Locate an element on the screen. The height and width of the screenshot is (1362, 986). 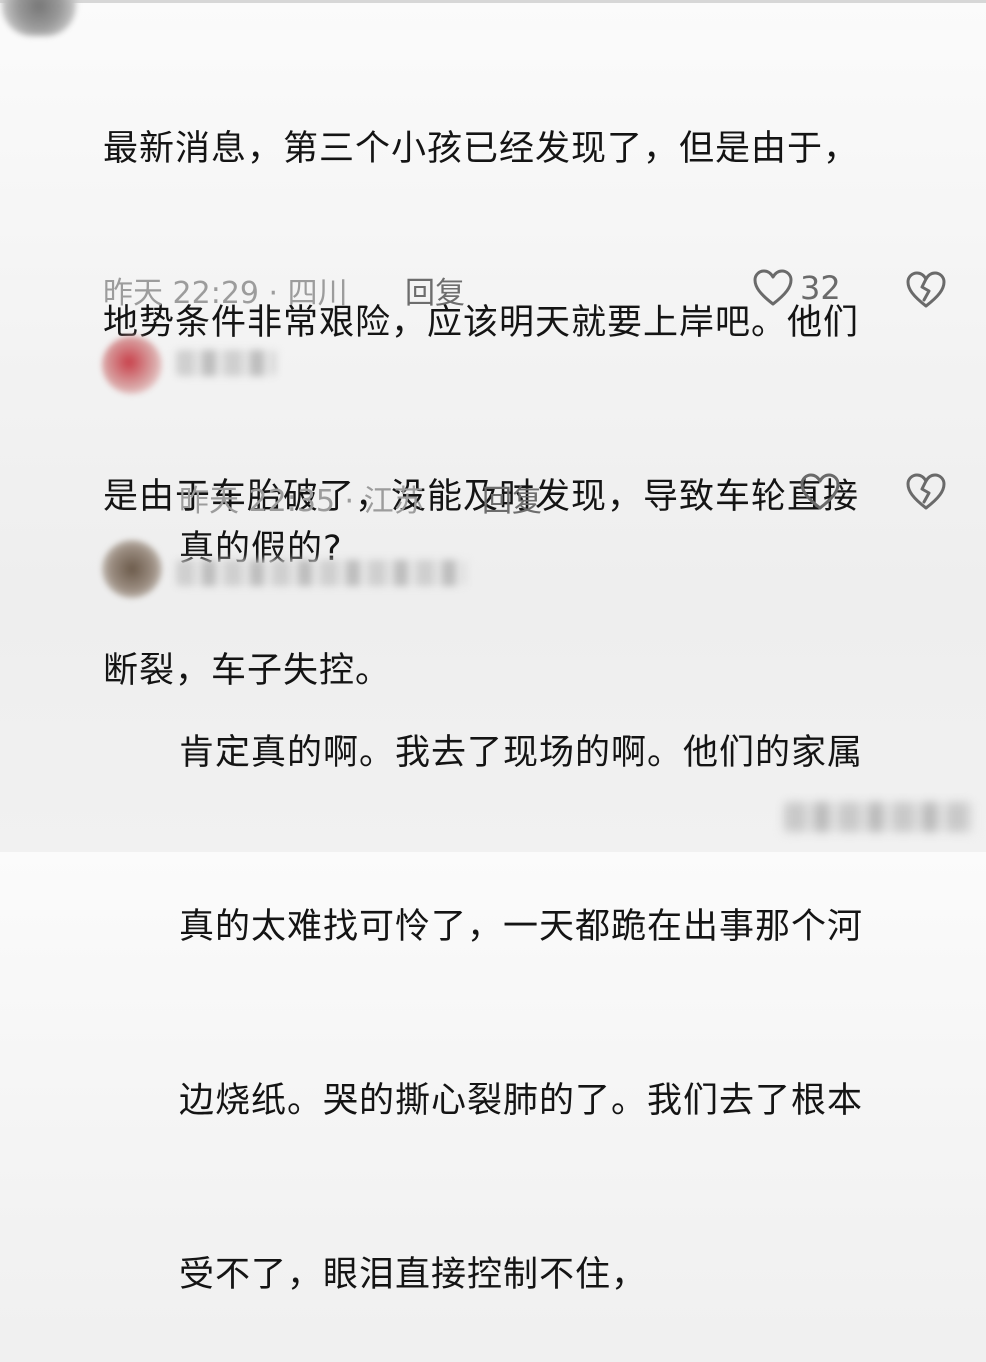
comment-meta: 昨天 22:35 · 江苏 is located at coordinates (301, 501).